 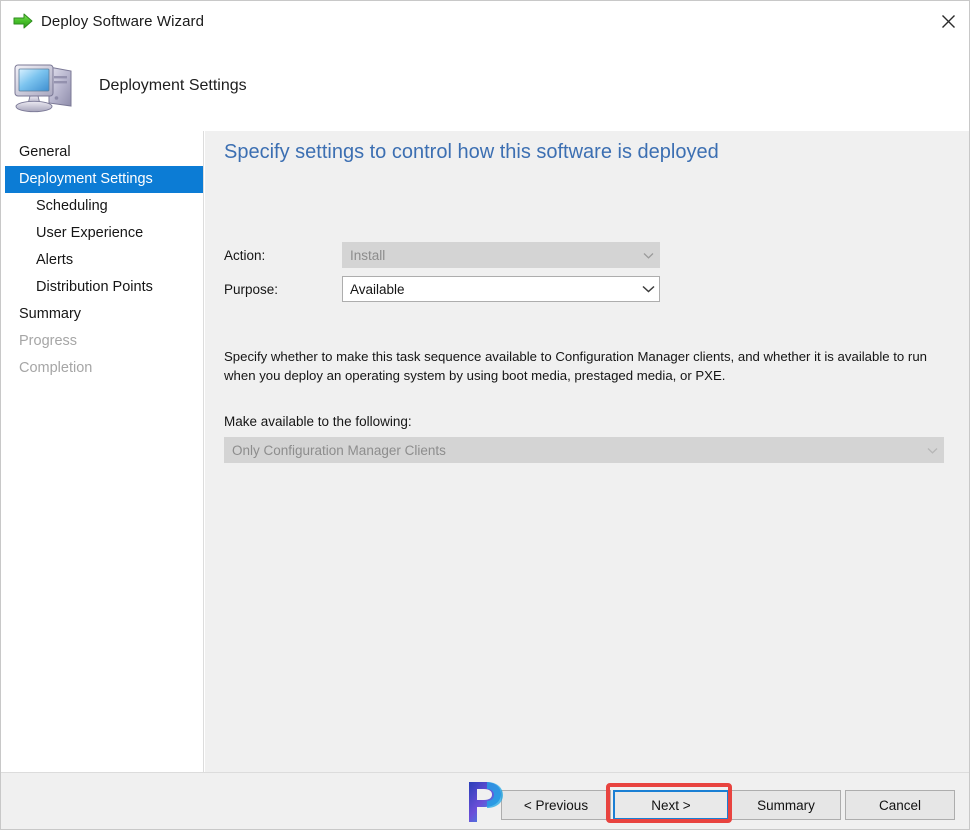 I want to click on purpose-row: Purpose:, so click(x=251, y=289).